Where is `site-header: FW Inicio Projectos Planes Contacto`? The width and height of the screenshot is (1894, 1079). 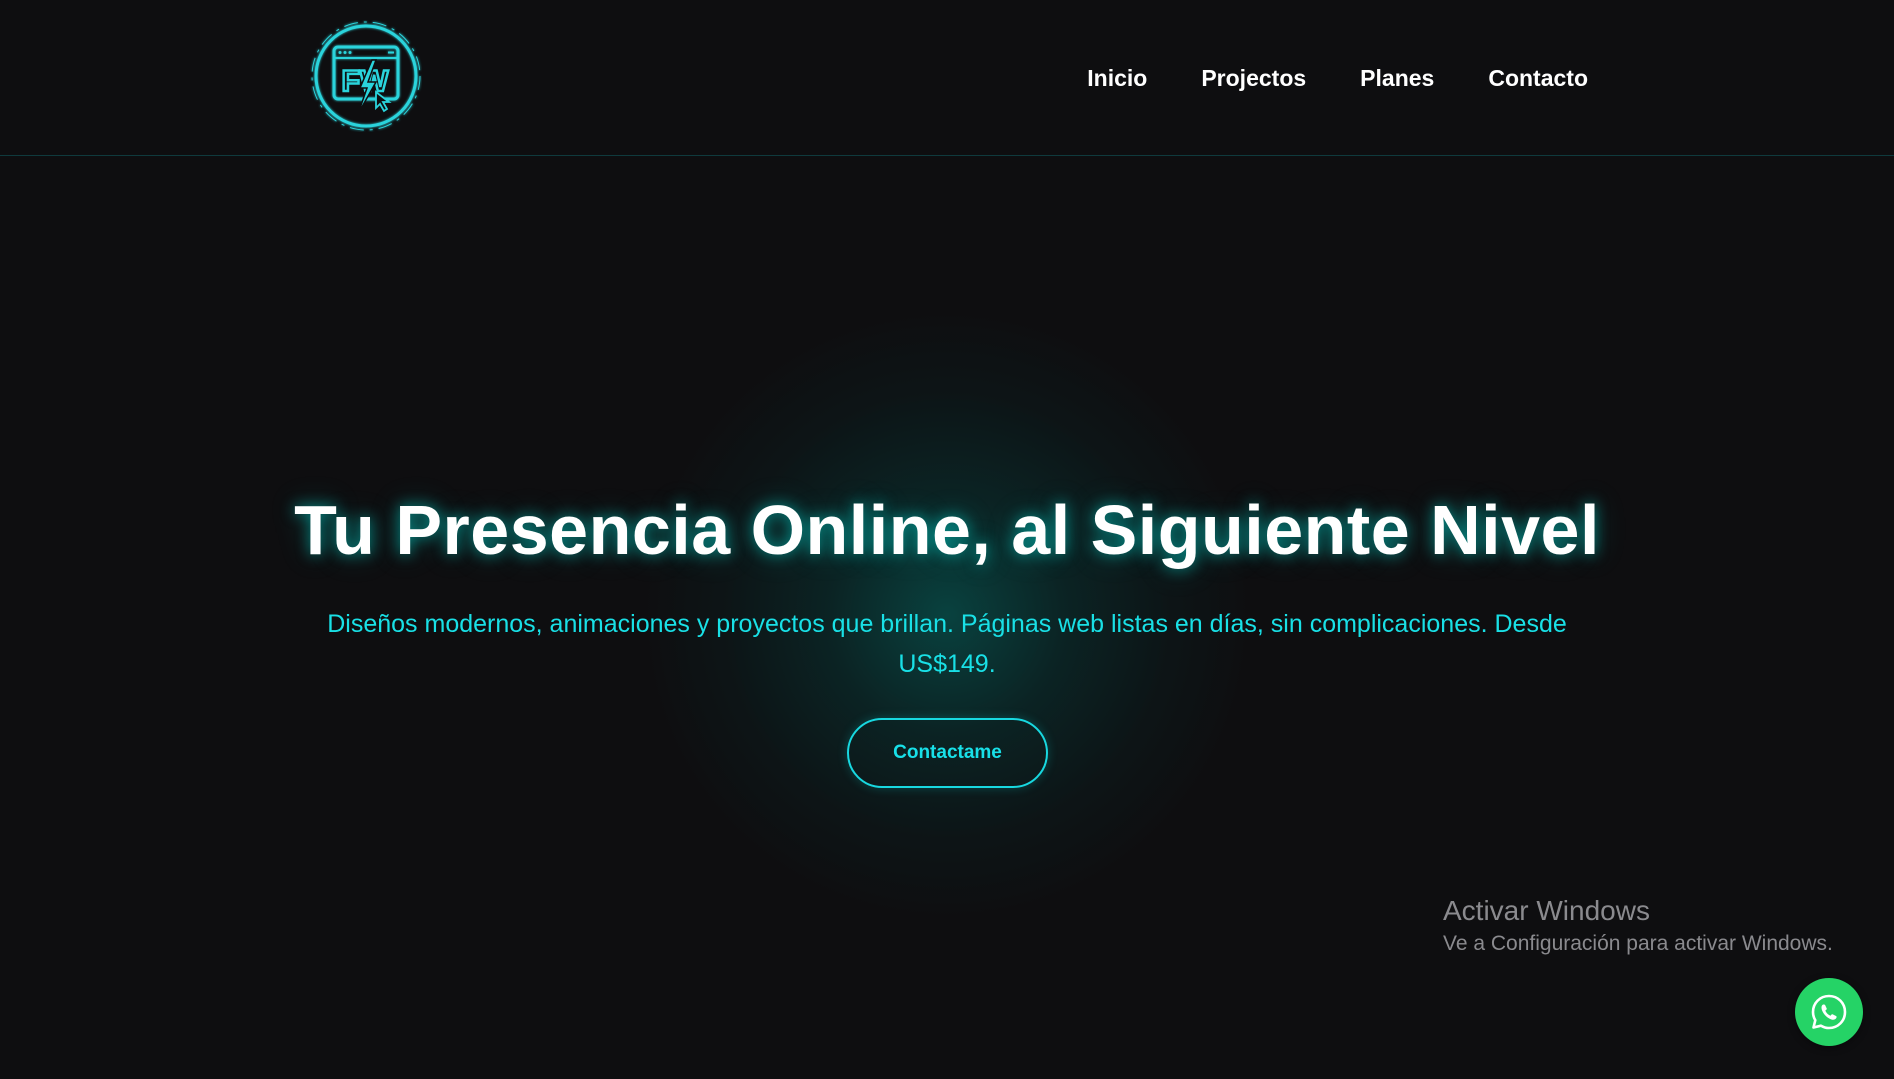 site-header: FW Inicio Projectos Planes Contacto is located at coordinates (947, 78).